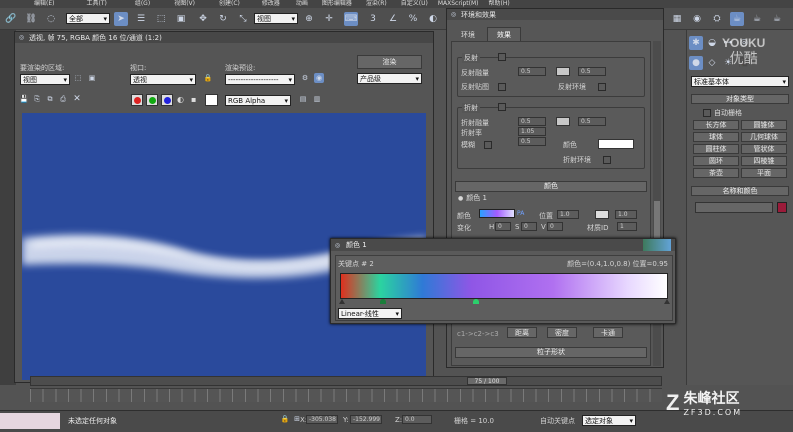  What do you see at coordinates (764, 137) in the screenshot?
I see `geosphere-button: 几何球体` at bounding box center [764, 137].